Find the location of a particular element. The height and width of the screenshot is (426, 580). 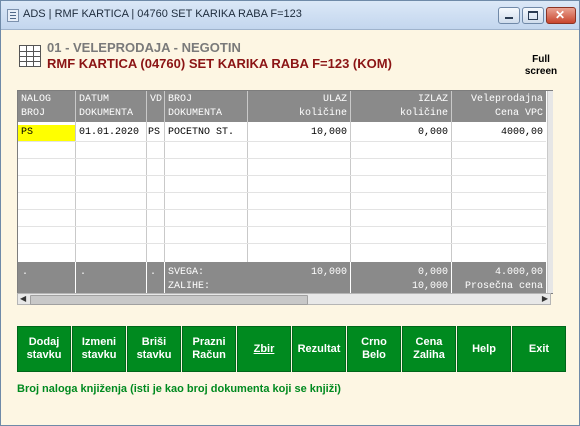

footer-vd: . is located at coordinates (153, 272).